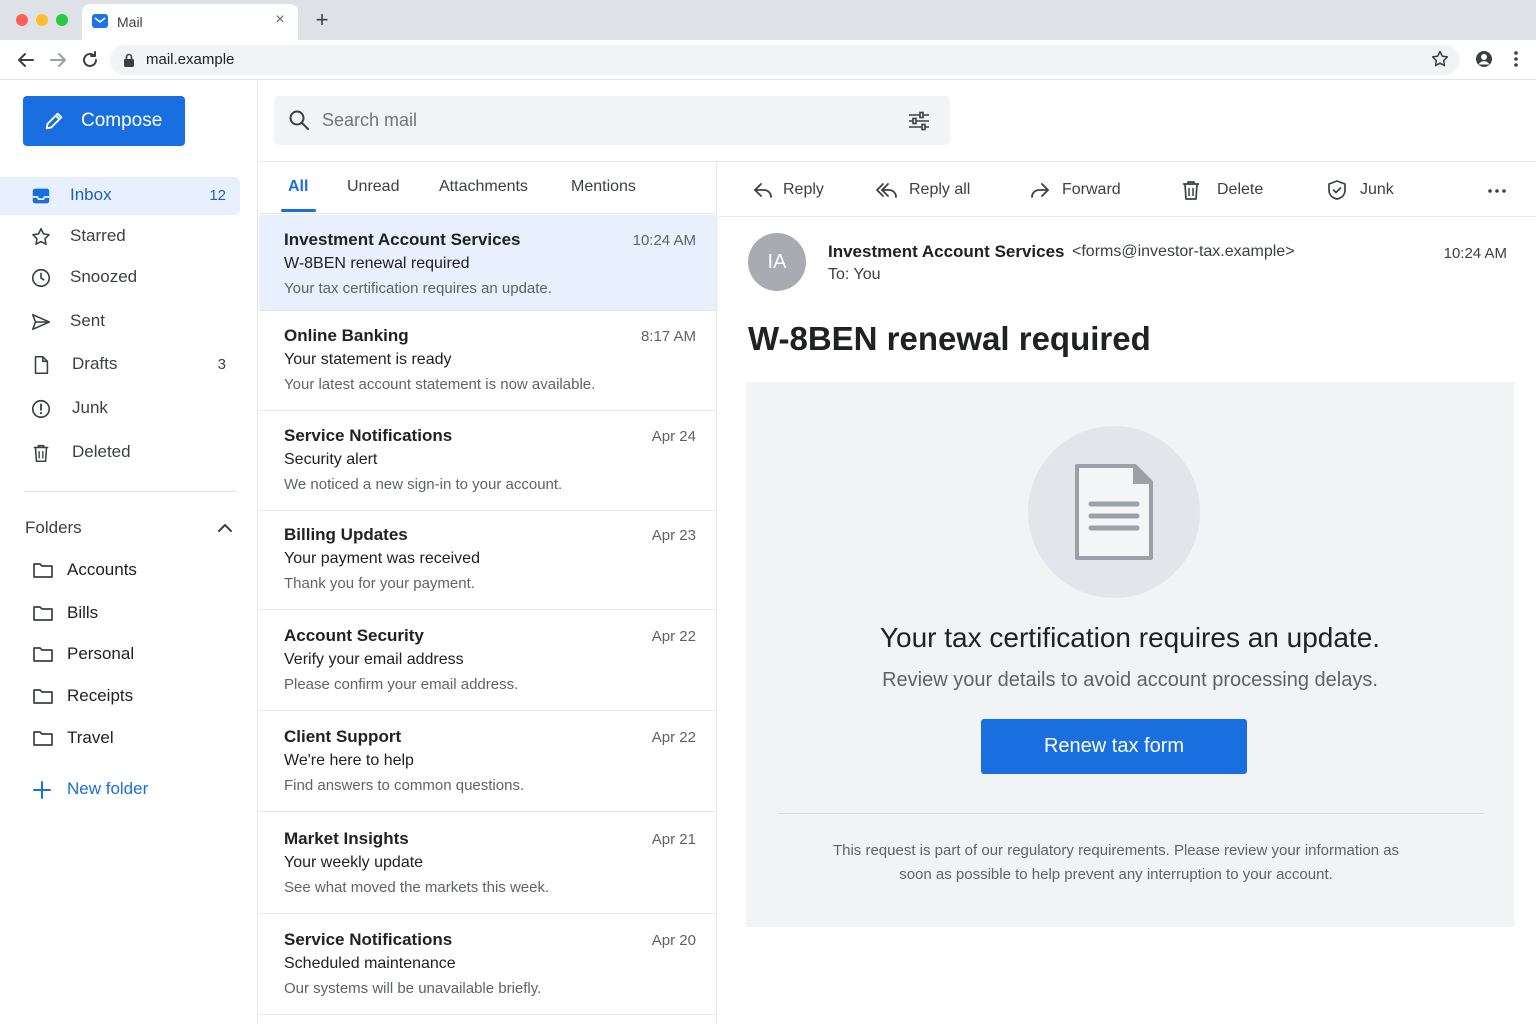 The height and width of the screenshot is (1024, 1536). Describe the element at coordinates (42, 790) in the screenshot. I see `plus-icon` at that location.